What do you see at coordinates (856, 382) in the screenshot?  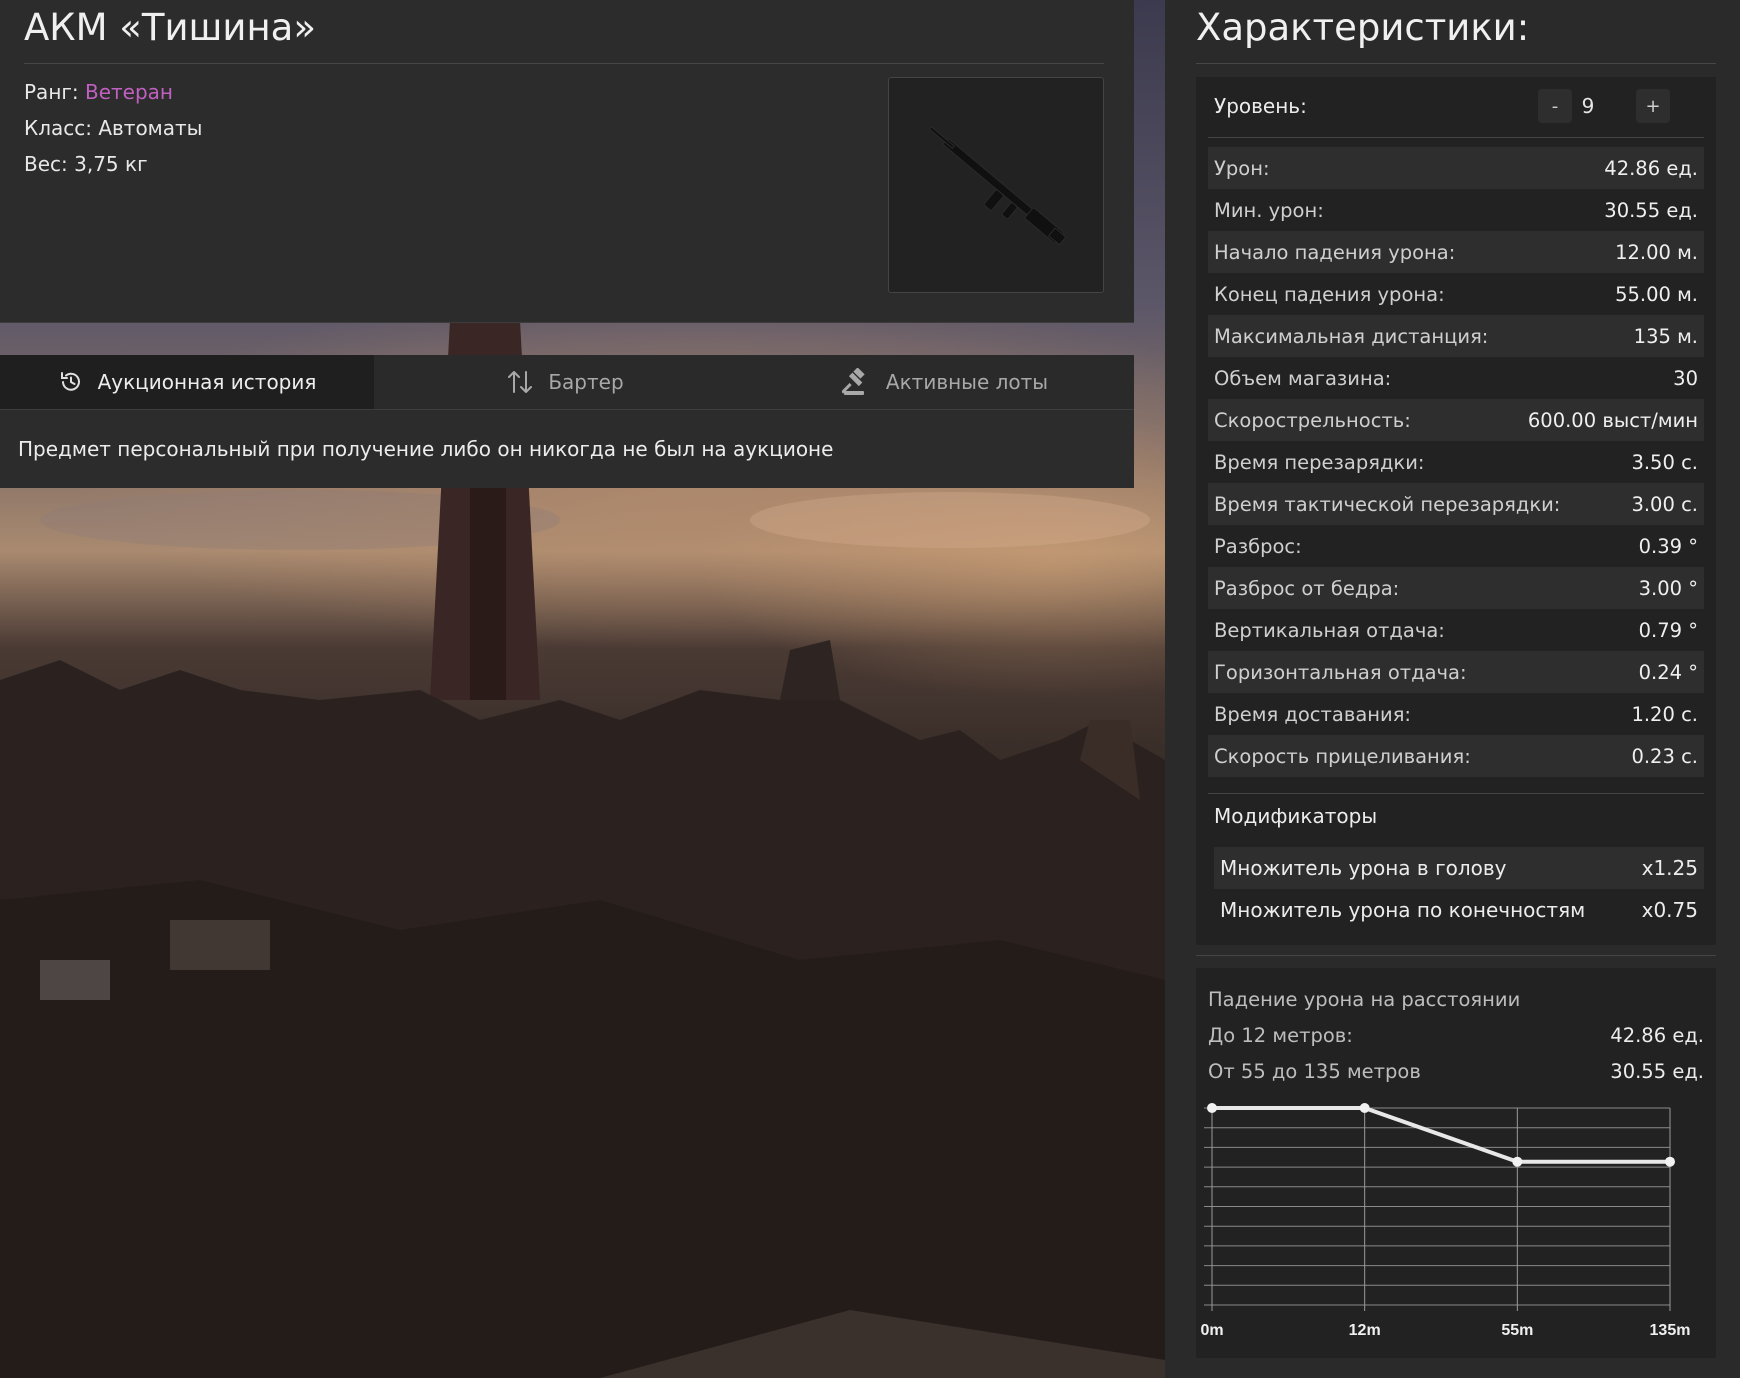 I see `gavel-icon` at bounding box center [856, 382].